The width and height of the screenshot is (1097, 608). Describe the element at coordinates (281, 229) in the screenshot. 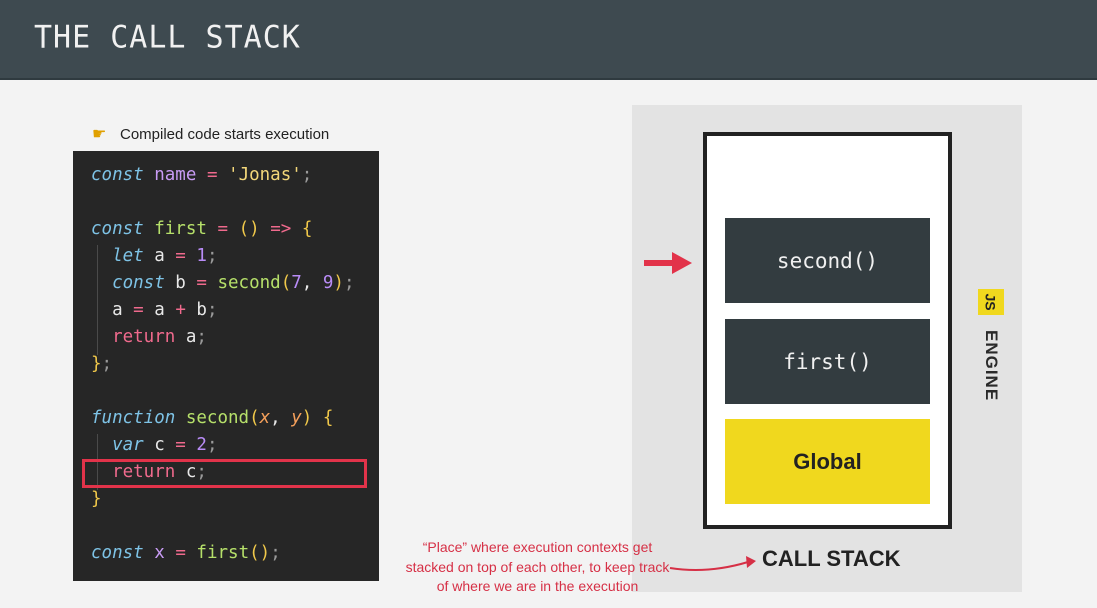

I see `code-token: =>` at that location.